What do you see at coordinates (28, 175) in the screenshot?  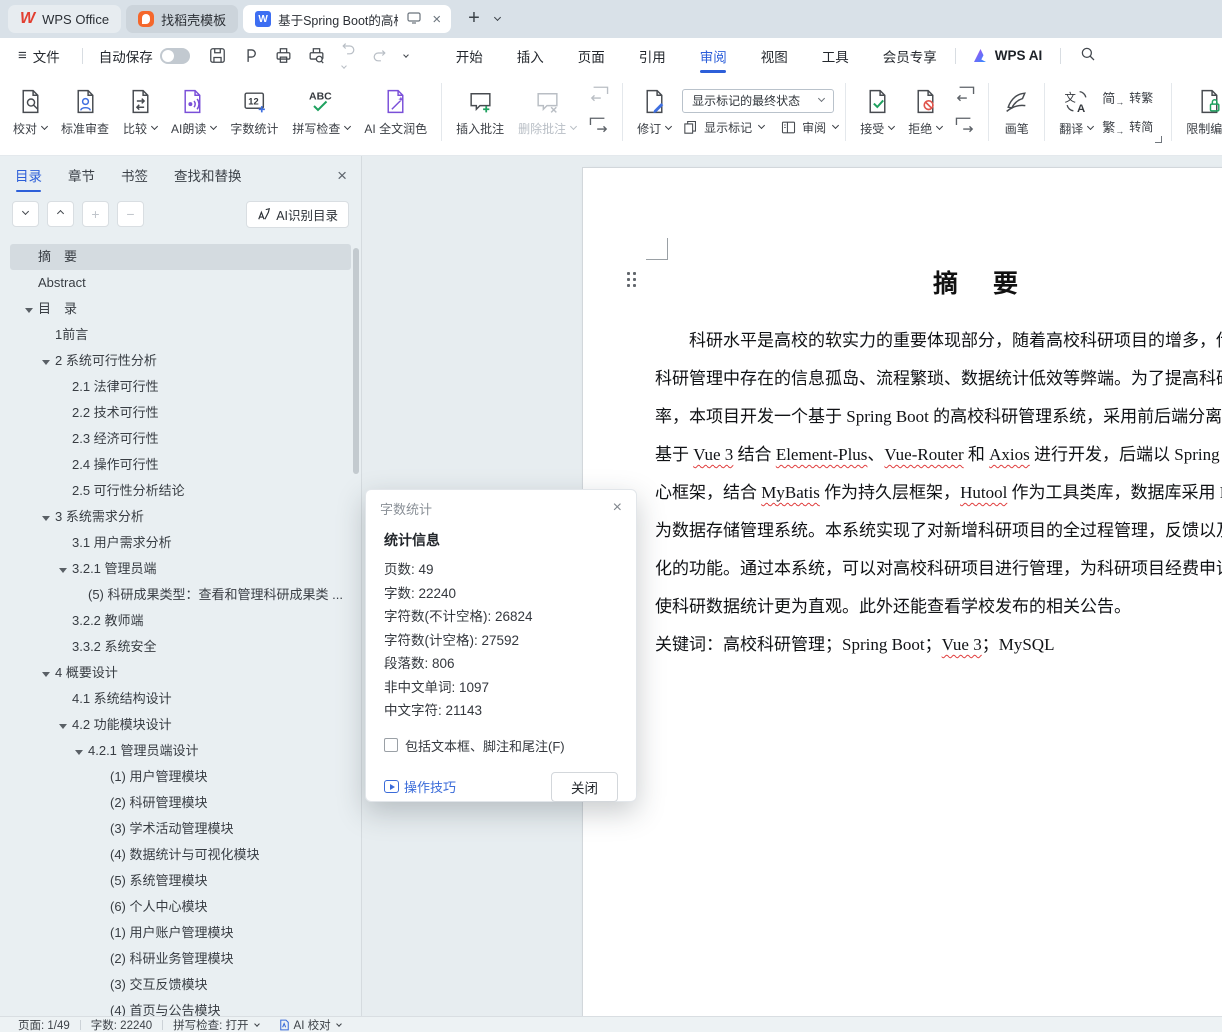 I see `sidebar-tab-contents: 目录` at bounding box center [28, 175].